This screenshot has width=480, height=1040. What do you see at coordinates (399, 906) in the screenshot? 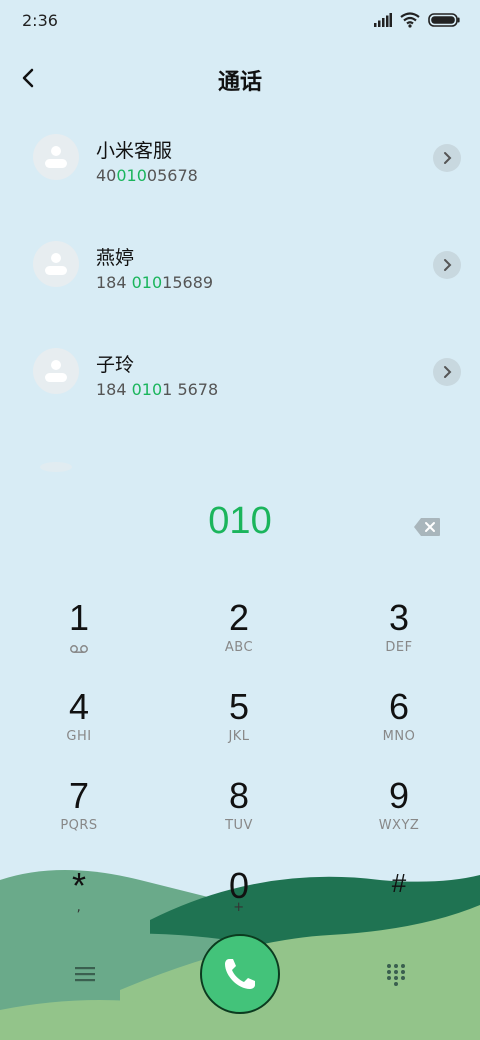
I see `key-hash: #` at bounding box center [399, 906].